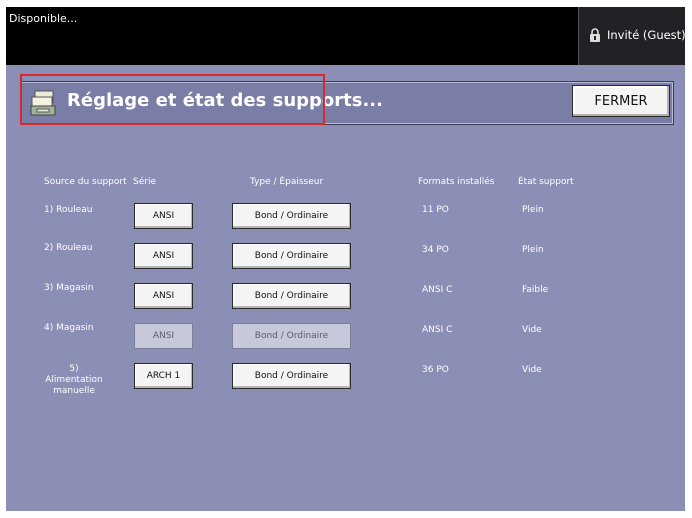  Describe the element at coordinates (435, 210) in the screenshot. I see `row-1-formats: 11 PO` at that location.